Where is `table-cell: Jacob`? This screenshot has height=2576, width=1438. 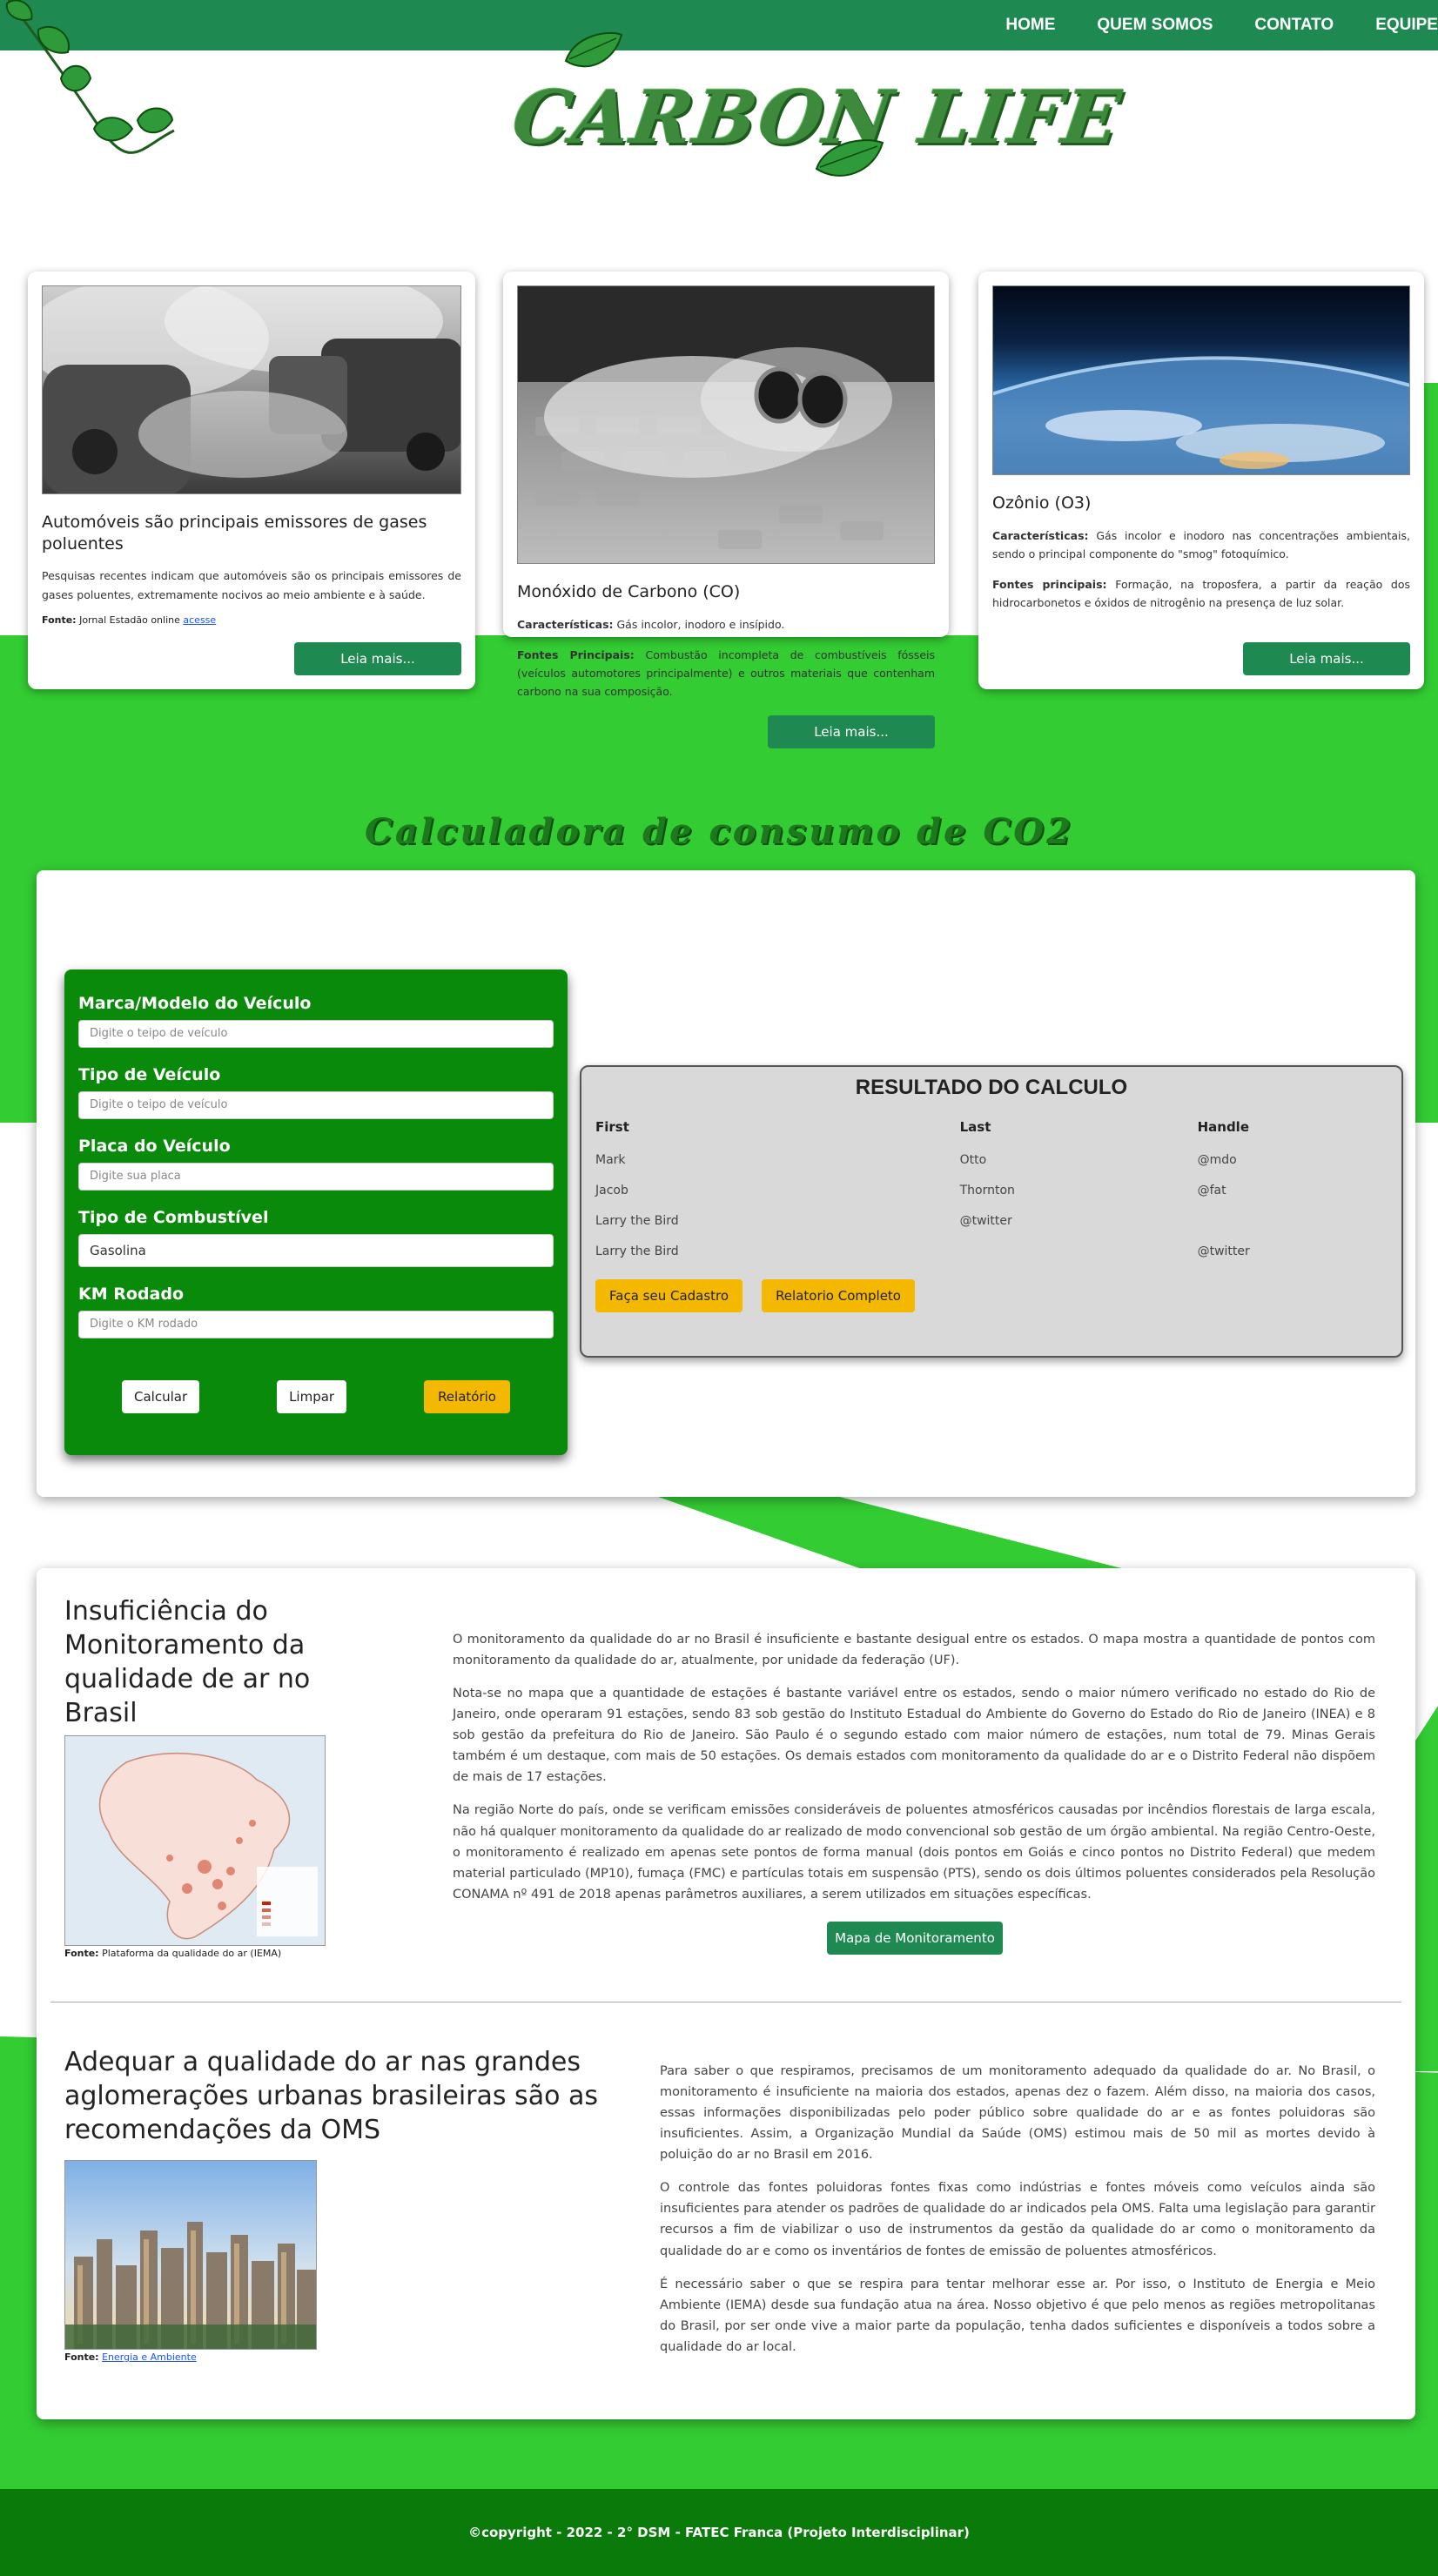 table-cell: Jacob is located at coordinates (611, 1190).